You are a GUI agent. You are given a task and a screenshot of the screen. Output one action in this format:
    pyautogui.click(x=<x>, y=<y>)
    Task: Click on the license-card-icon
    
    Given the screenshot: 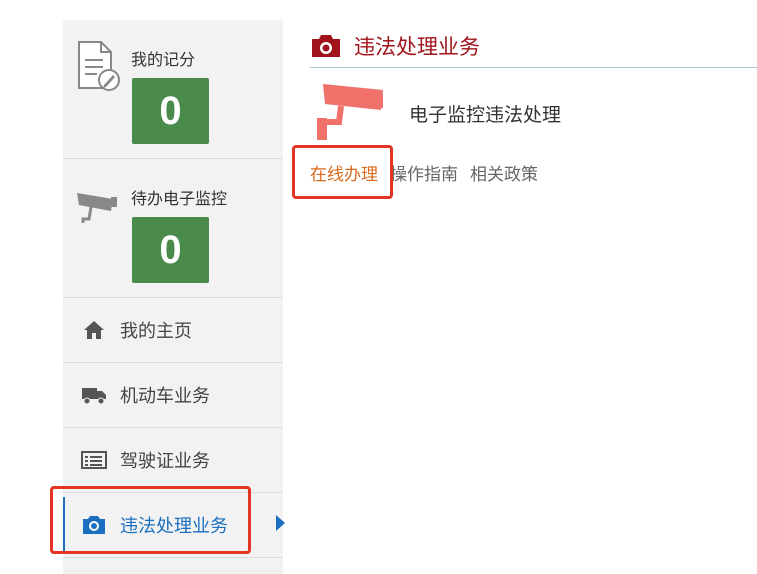 What is the action you would take?
    pyautogui.click(x=94, y=460)
    